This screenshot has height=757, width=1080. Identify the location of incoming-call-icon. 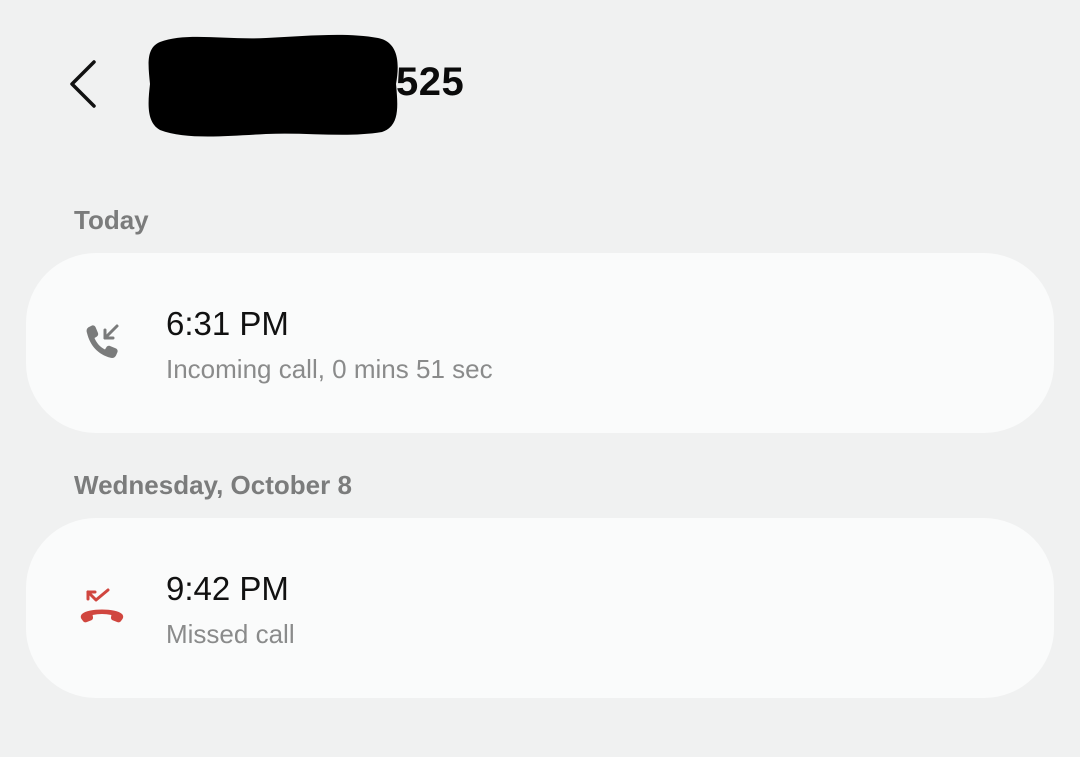
(102, 341).